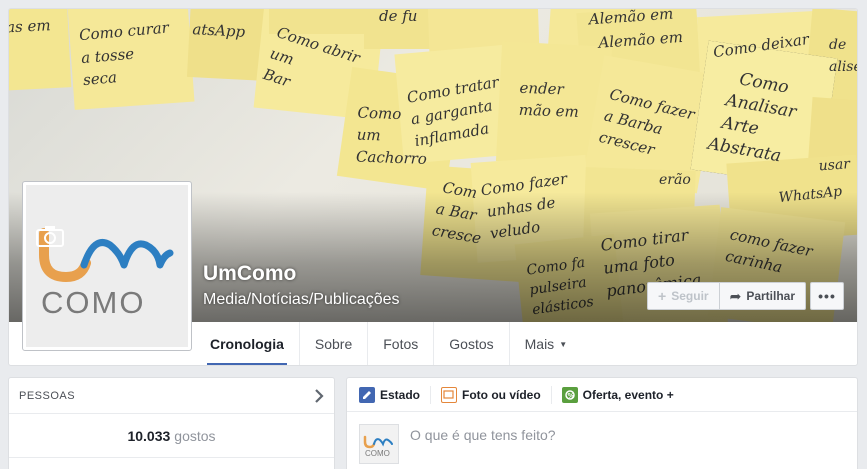 The width and height of the screenshot is (867, 469). I want to click on svg-text: de fu, so click(398, 17).